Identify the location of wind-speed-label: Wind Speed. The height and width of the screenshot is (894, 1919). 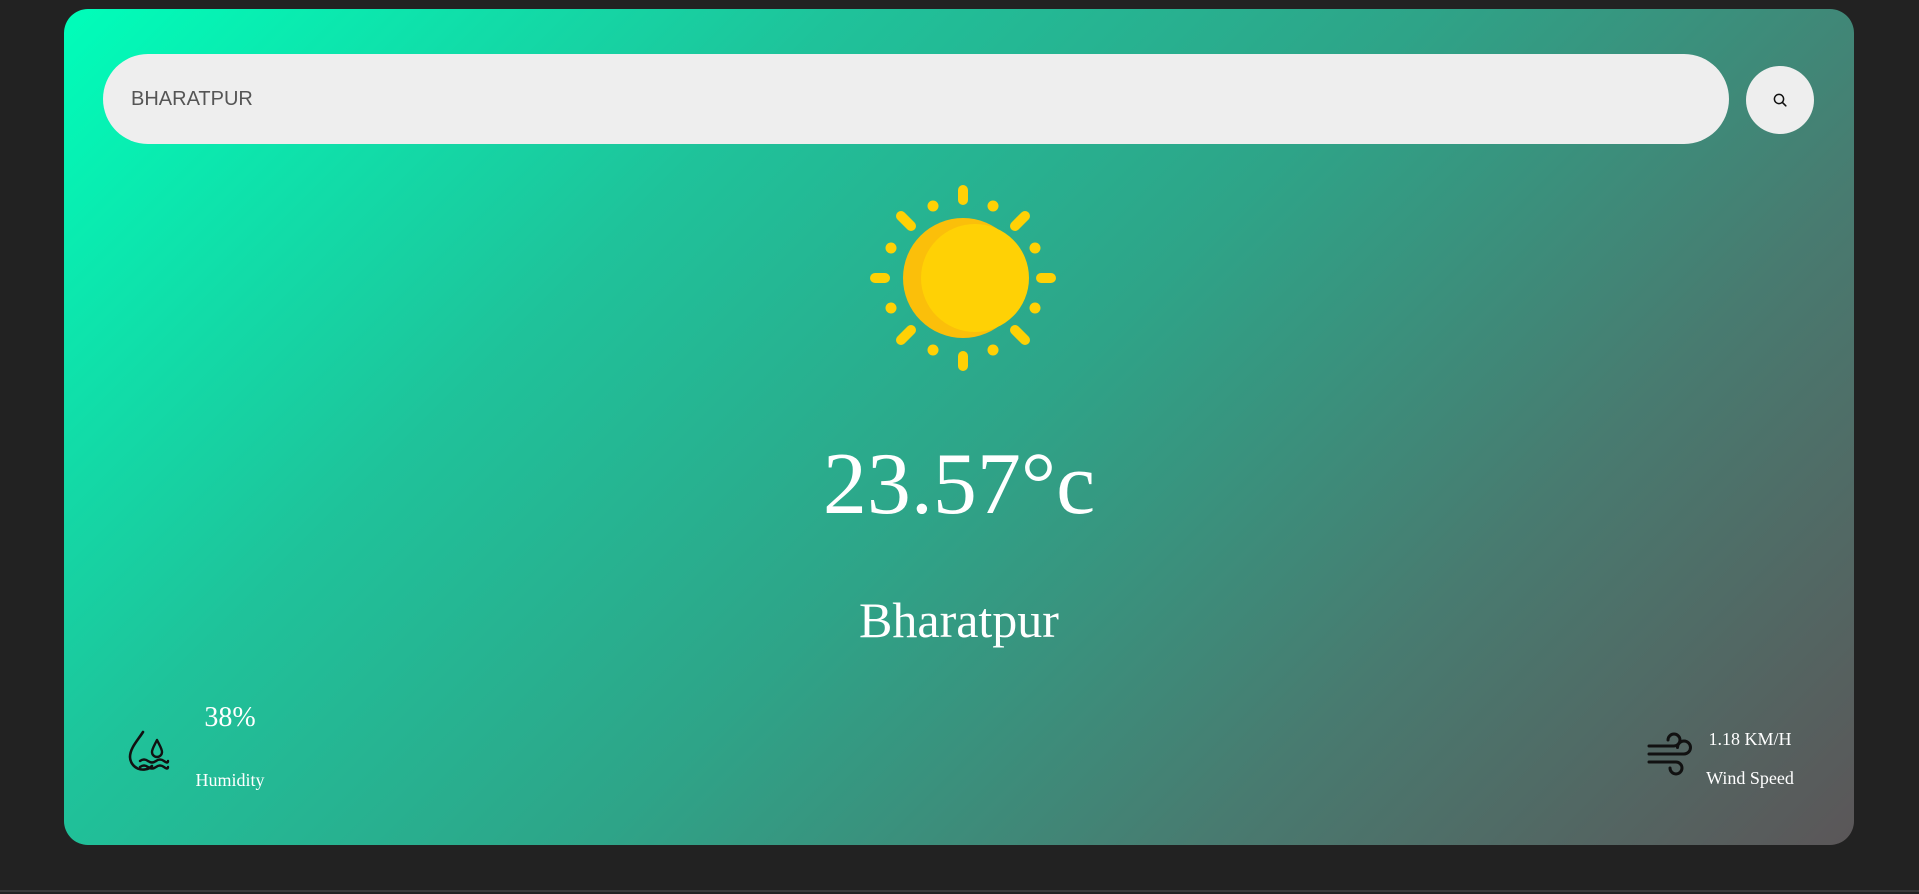
(1750, 778).